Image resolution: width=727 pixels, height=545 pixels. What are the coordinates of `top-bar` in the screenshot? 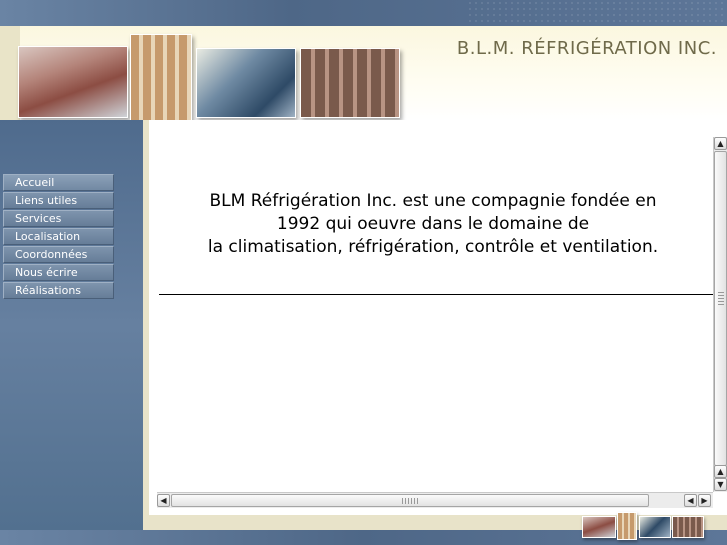 It's located at (363, 13).